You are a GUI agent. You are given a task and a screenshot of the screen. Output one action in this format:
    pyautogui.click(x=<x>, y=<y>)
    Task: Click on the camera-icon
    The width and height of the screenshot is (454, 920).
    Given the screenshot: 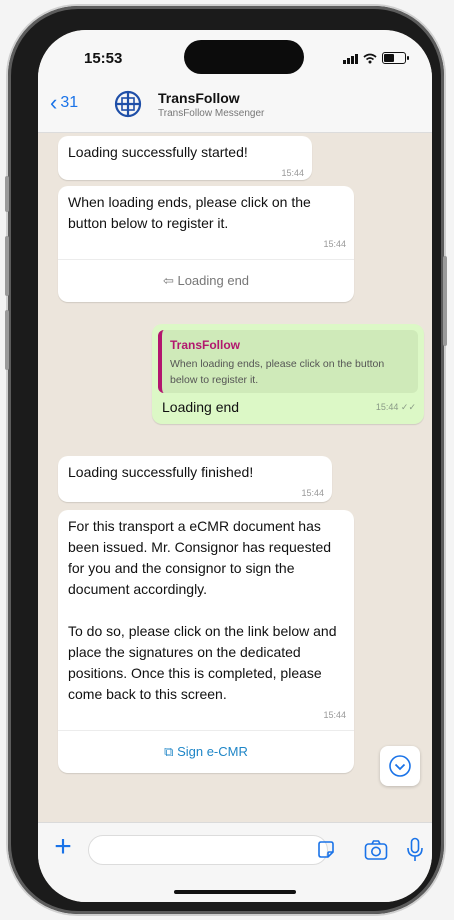 What is the action you would take?
    pyautogui.click(x=376, y=850)
    